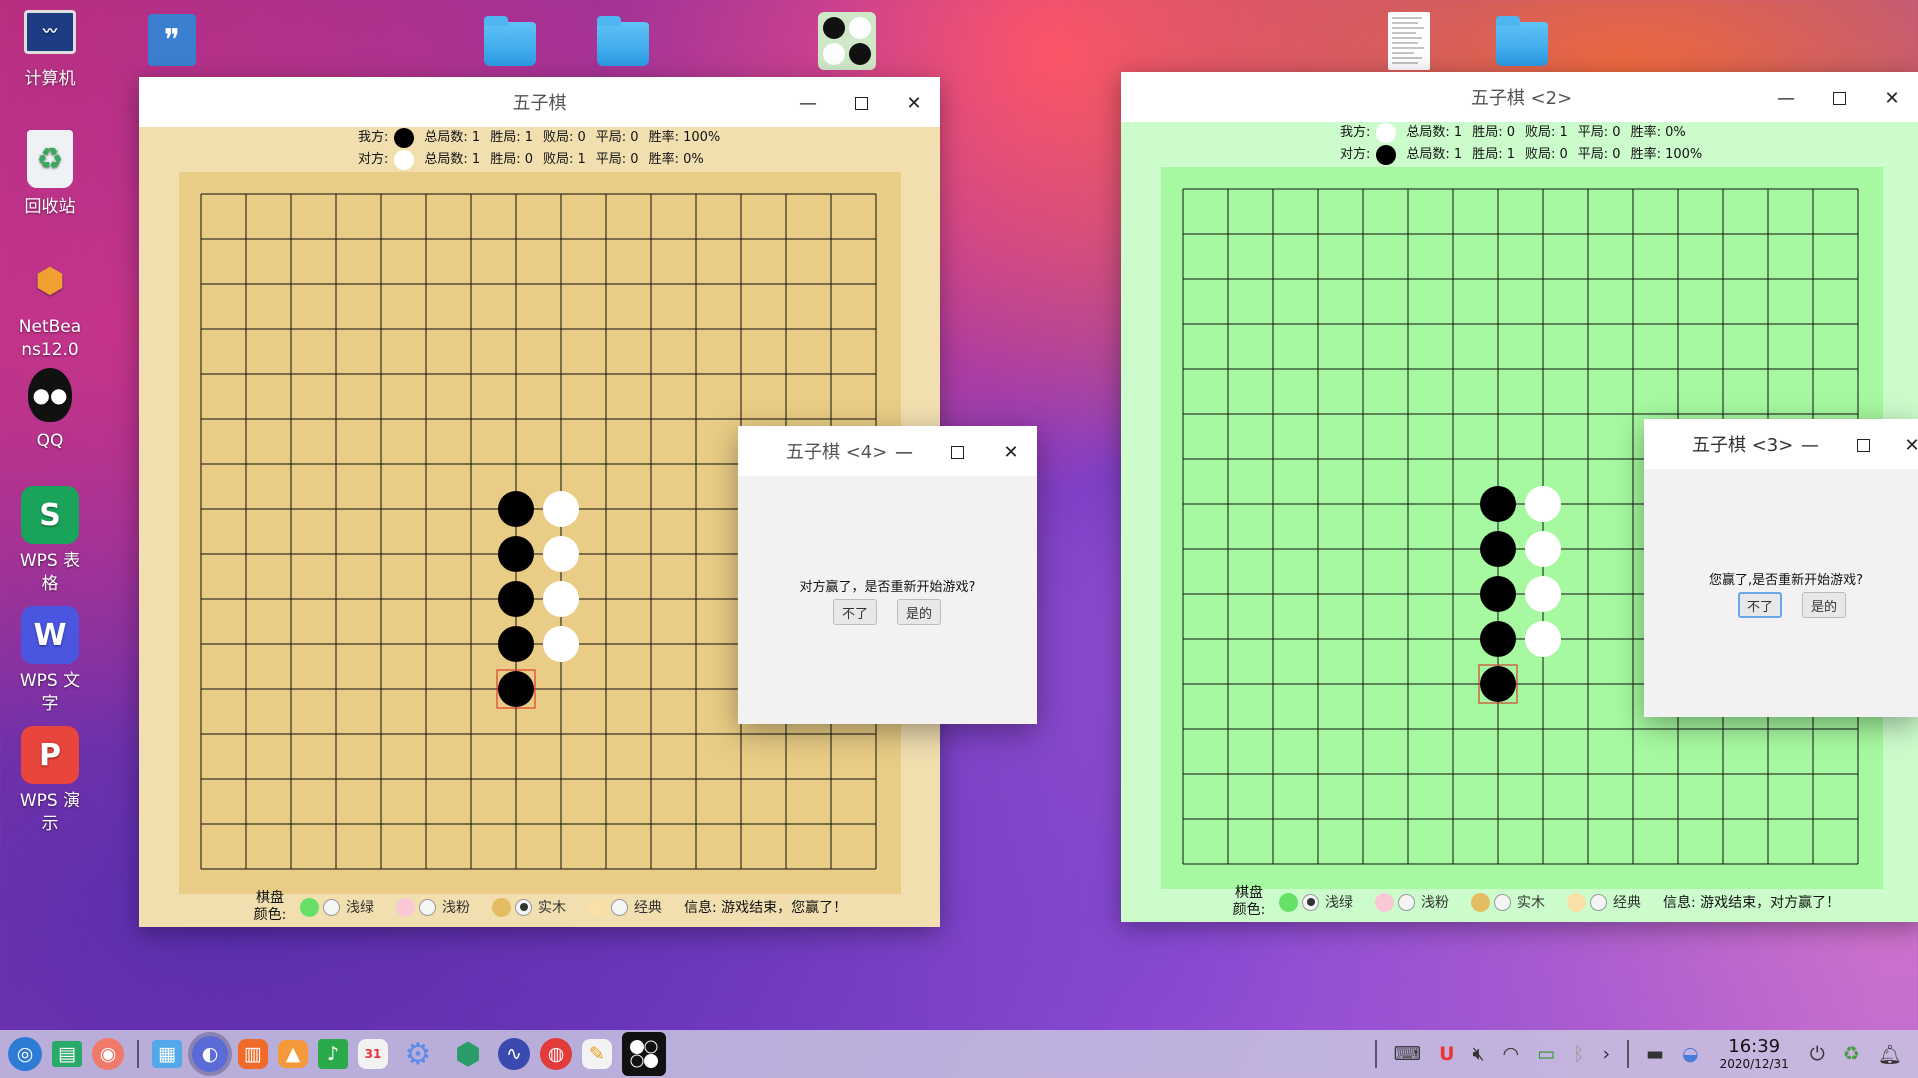 The height and width of the screenshot is (1078, 1918). What do you see at coordinates (253, 1054) in the screenshot?
I see `software-store-icon: ▥` at bounding box center [253, 1054].